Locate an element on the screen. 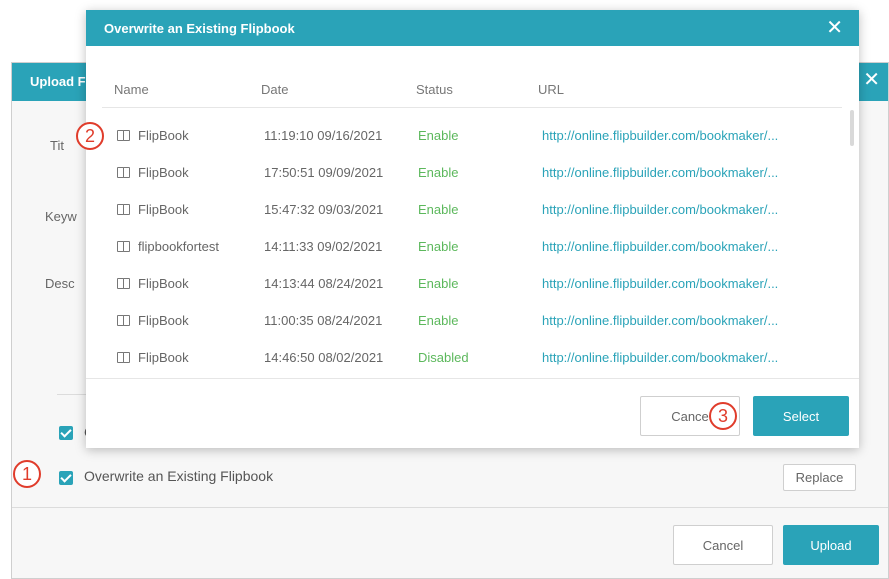  date-cell: 17:50:51 09/09/2021 is located at coordinates (324, 172).